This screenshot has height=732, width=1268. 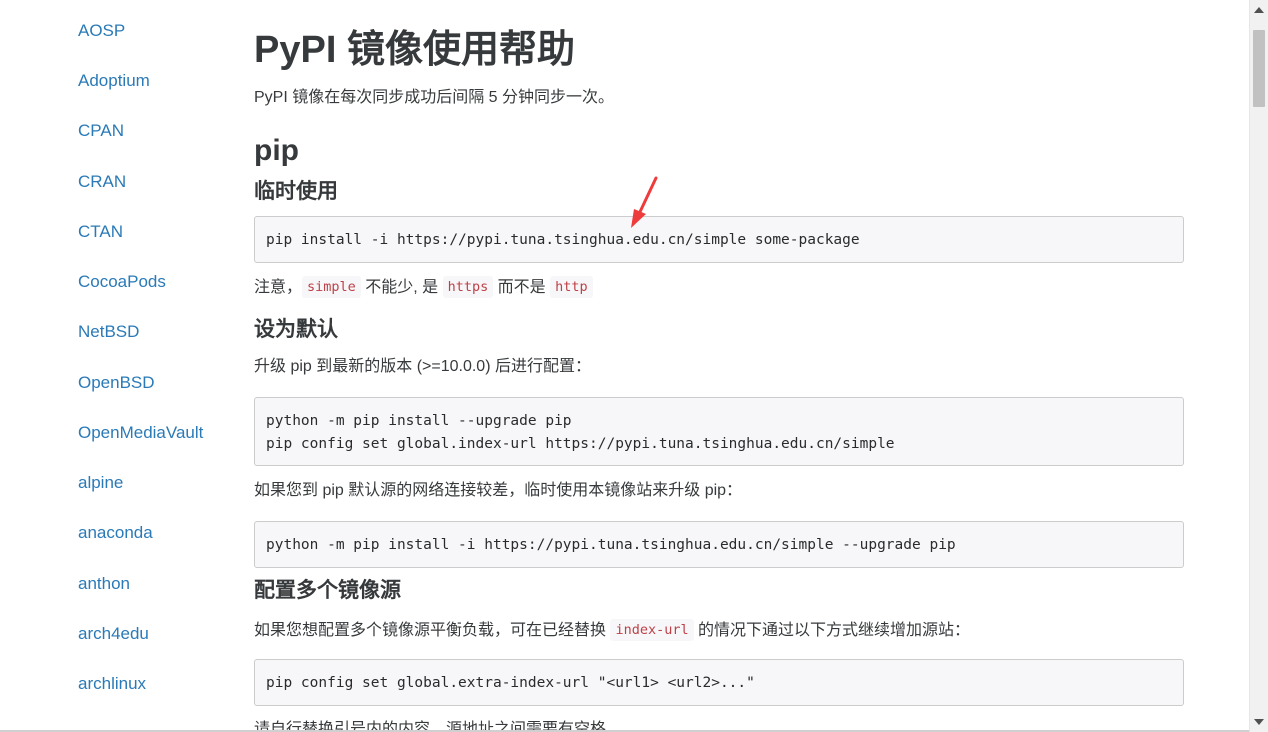 What do you see at coordinates (1259, 10) in the screenshot?
I see `scroll-up-arrow-icon` at bounding box center [1259, 10].